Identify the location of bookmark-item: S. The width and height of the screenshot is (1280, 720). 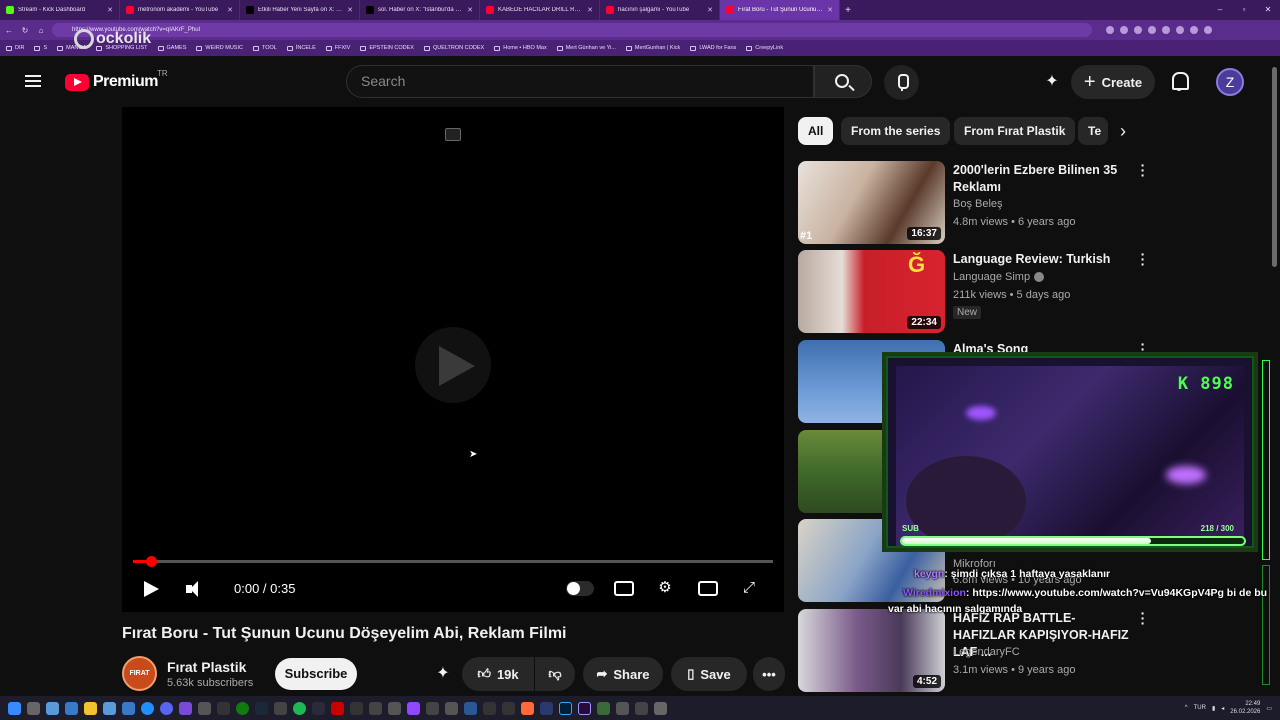
(40, 48).